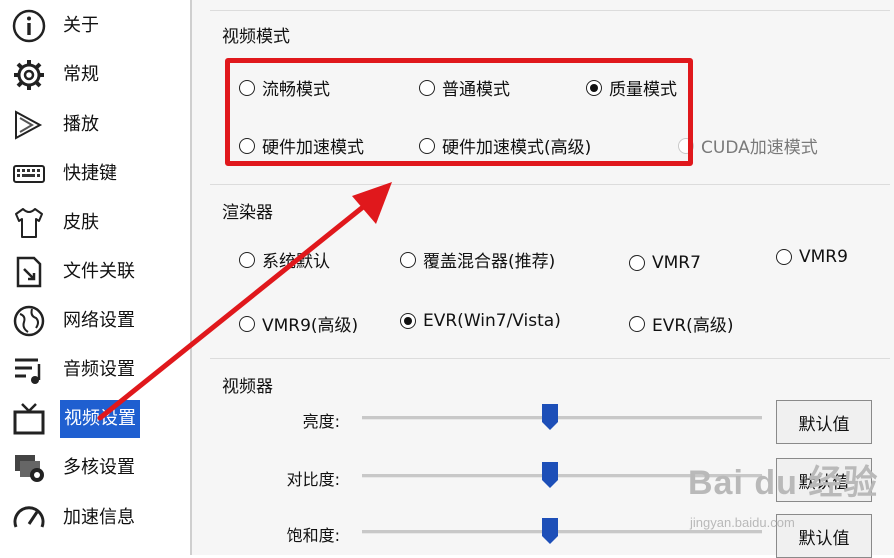 This screenshot has height=558, width=894. What do you see at coordinates (310, 326) in the screenshot?
I see `radio-label: VMR9(高级)` at bounding box center [310, 326].